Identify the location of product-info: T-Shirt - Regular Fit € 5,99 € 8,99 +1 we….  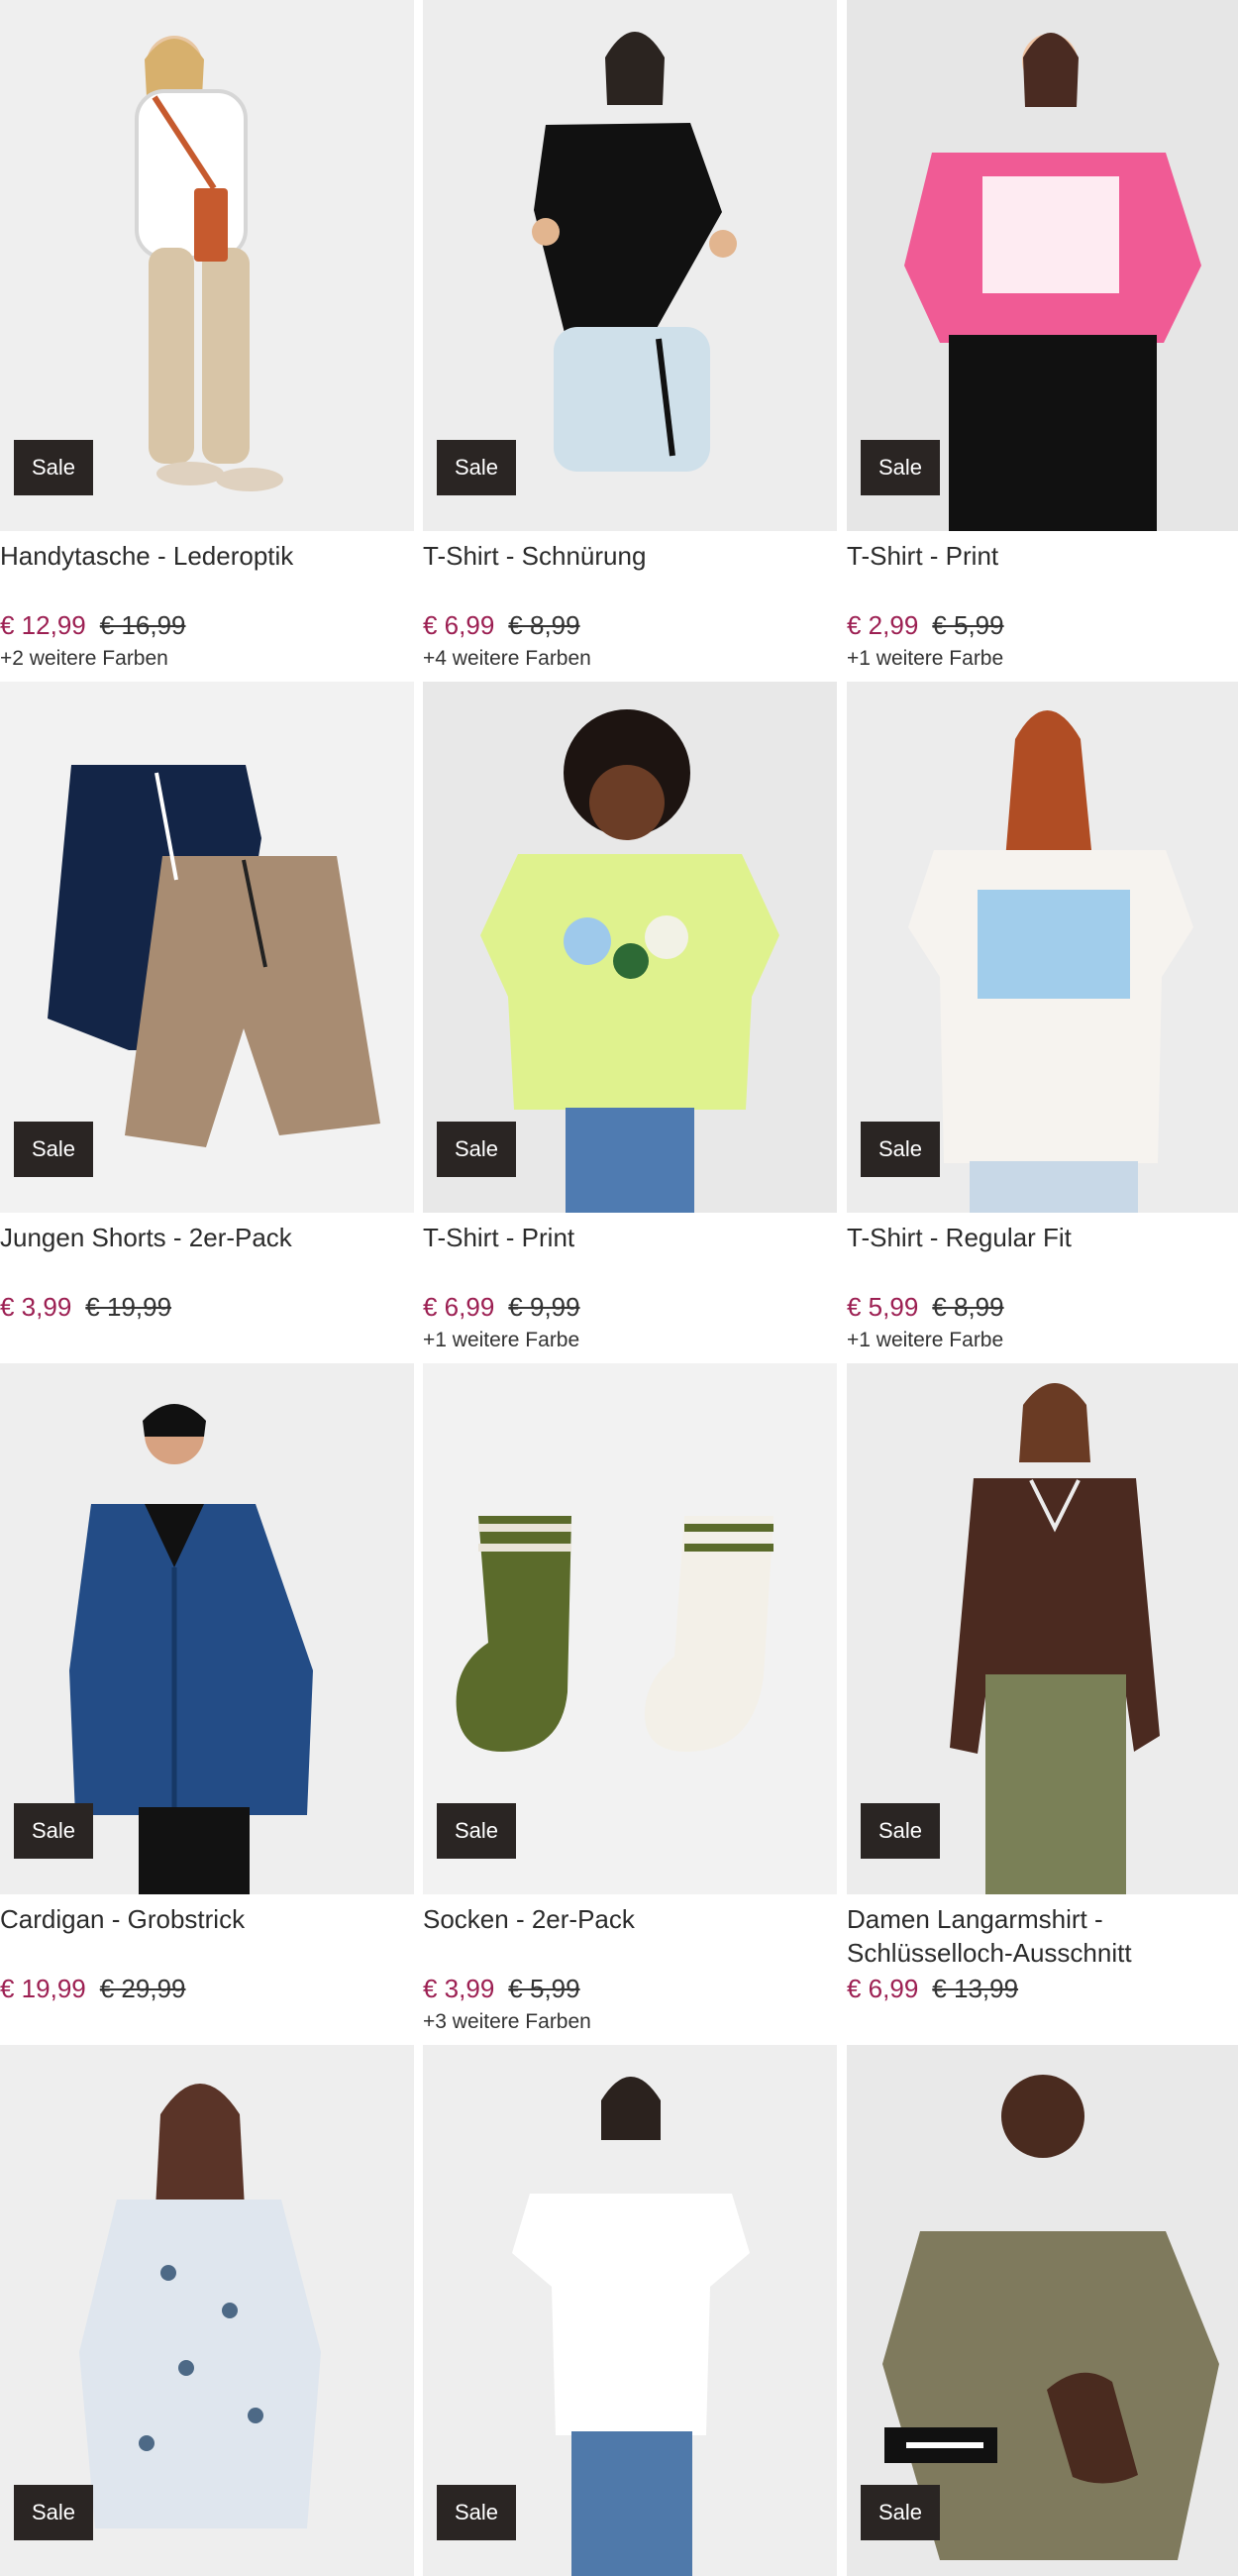
(1042, 1288).